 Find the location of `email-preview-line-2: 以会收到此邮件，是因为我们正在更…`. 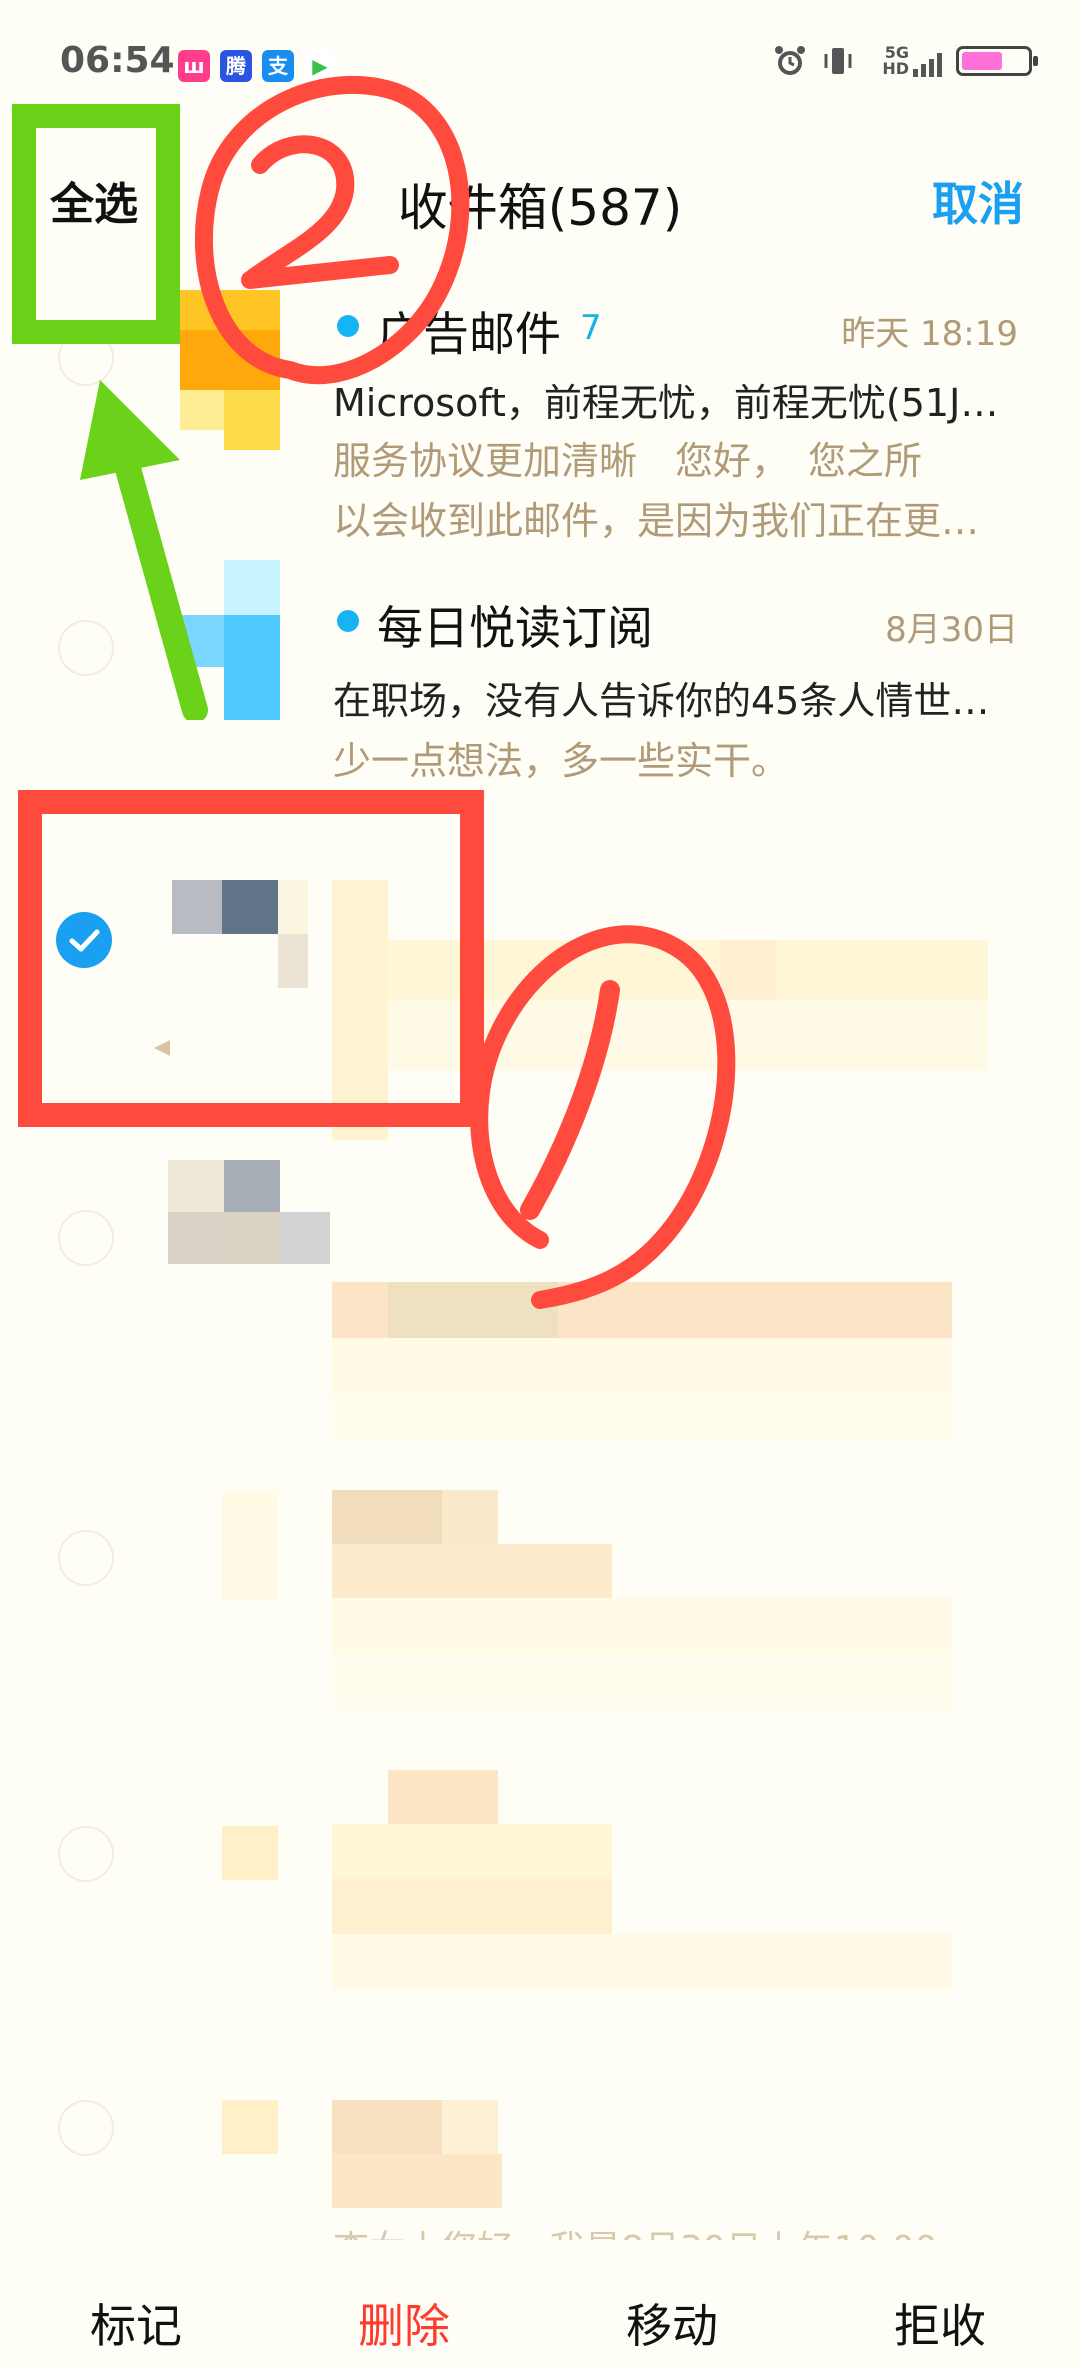

email-preview-line-2: 以会收到此邮件，是因为我们正在更… is located at coordinates (656, 521).